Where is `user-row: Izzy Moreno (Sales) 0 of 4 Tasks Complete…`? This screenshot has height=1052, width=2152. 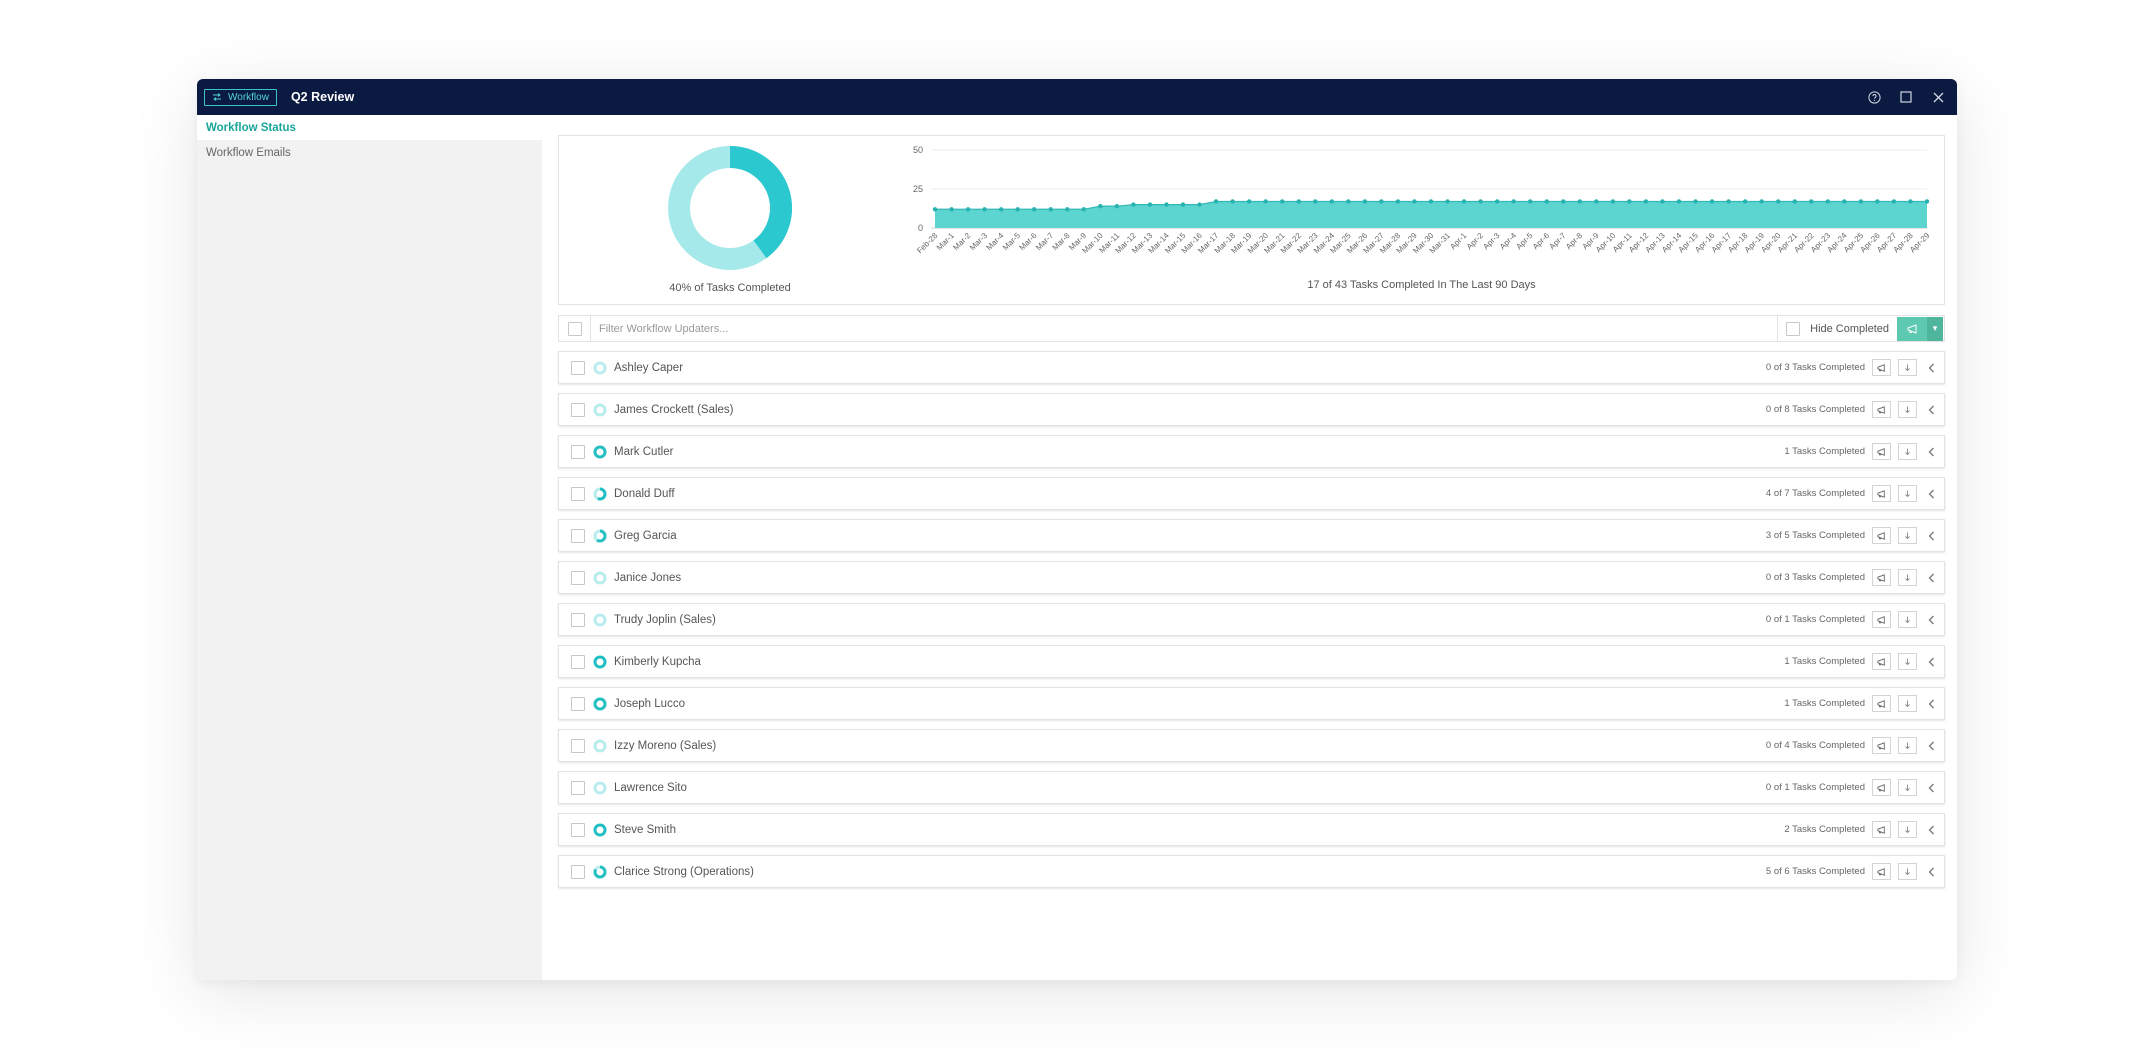 user-row: Izzy Moreno (Sales) 0 of 4 Tasks Complete… is located at coordinates (1251, 745).